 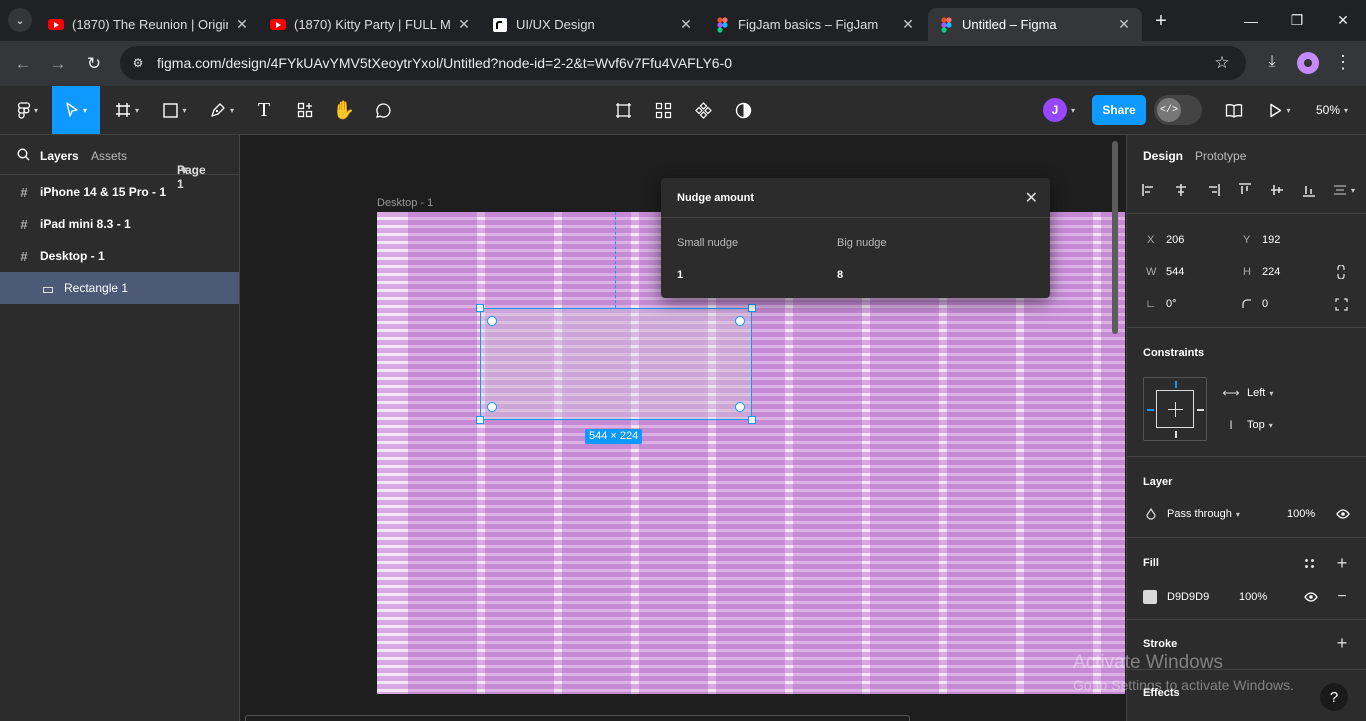 What do you see at coordinates (1119, 110) in the screenshot?
I see `share-button: Share` at bounding box center [1119, 110].